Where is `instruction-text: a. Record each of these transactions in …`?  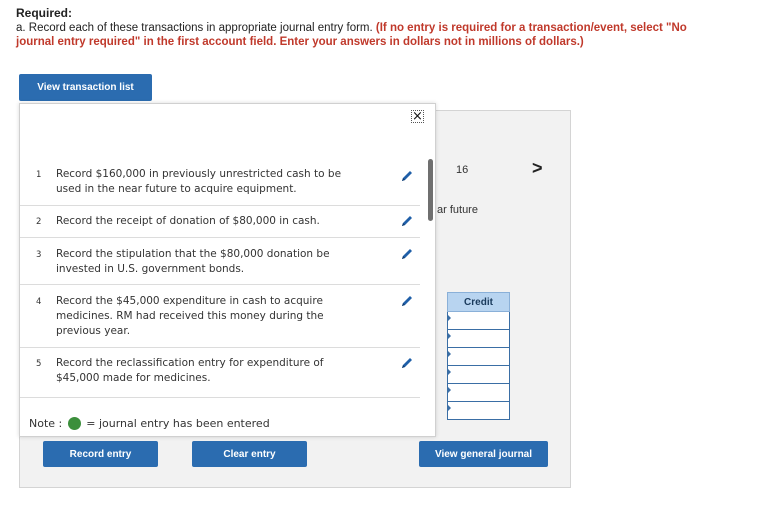
instruction-text: a. Record each of these transactions in … is located at coordinates (196, 28).